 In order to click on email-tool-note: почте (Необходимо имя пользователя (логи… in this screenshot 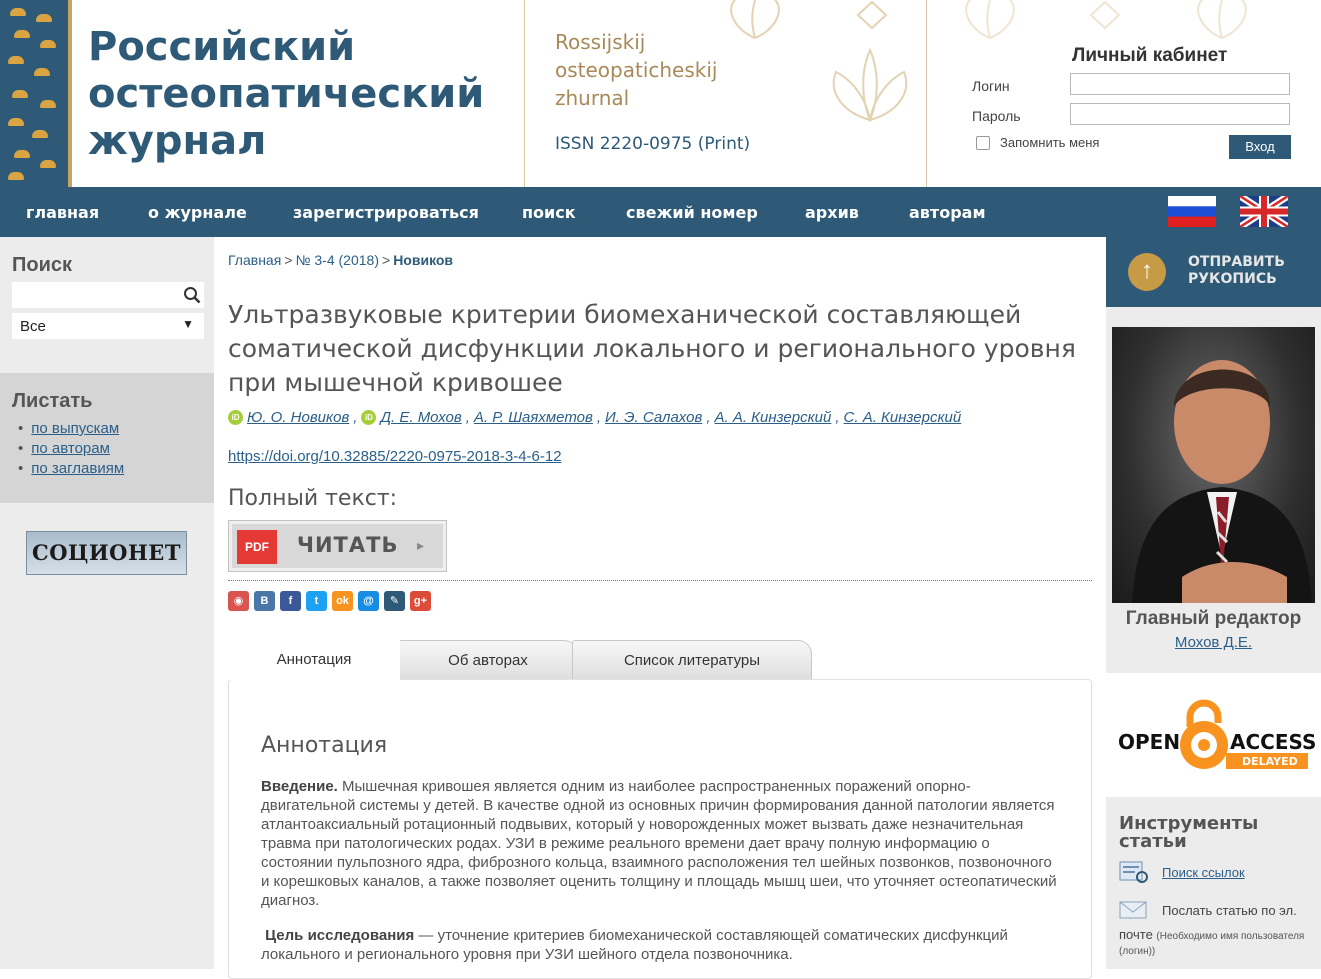, I will do `click(1212, 942)`.